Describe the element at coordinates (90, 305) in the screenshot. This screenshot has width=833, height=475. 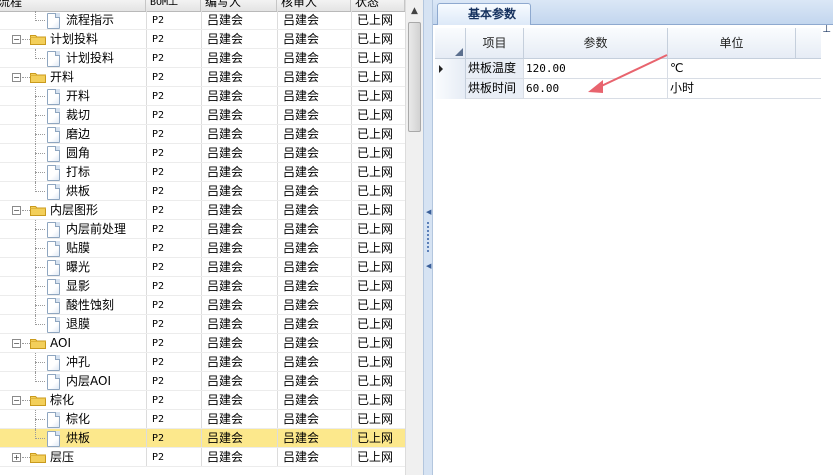
I see `tree-node-label: 酸性蚀刻` at that location.